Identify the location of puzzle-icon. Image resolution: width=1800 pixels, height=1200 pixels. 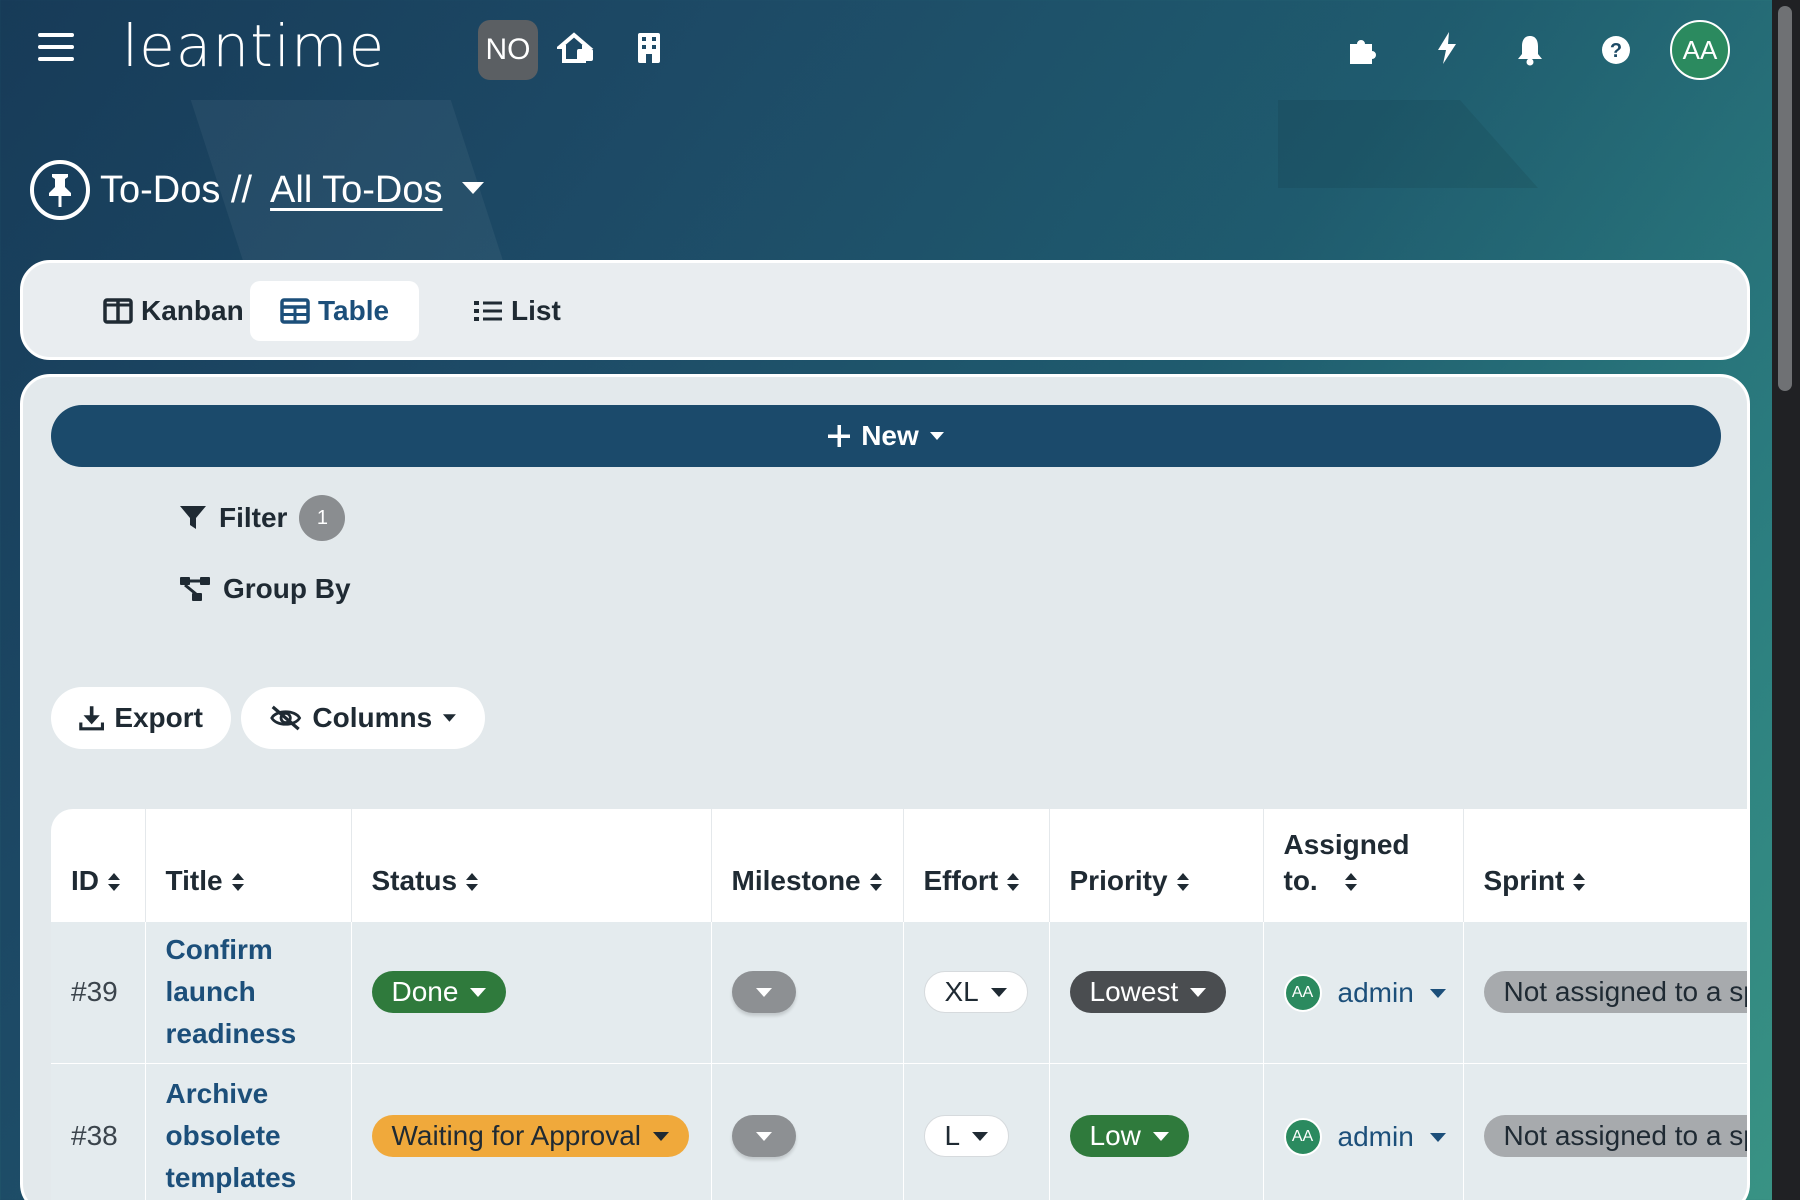
(1362, 50).